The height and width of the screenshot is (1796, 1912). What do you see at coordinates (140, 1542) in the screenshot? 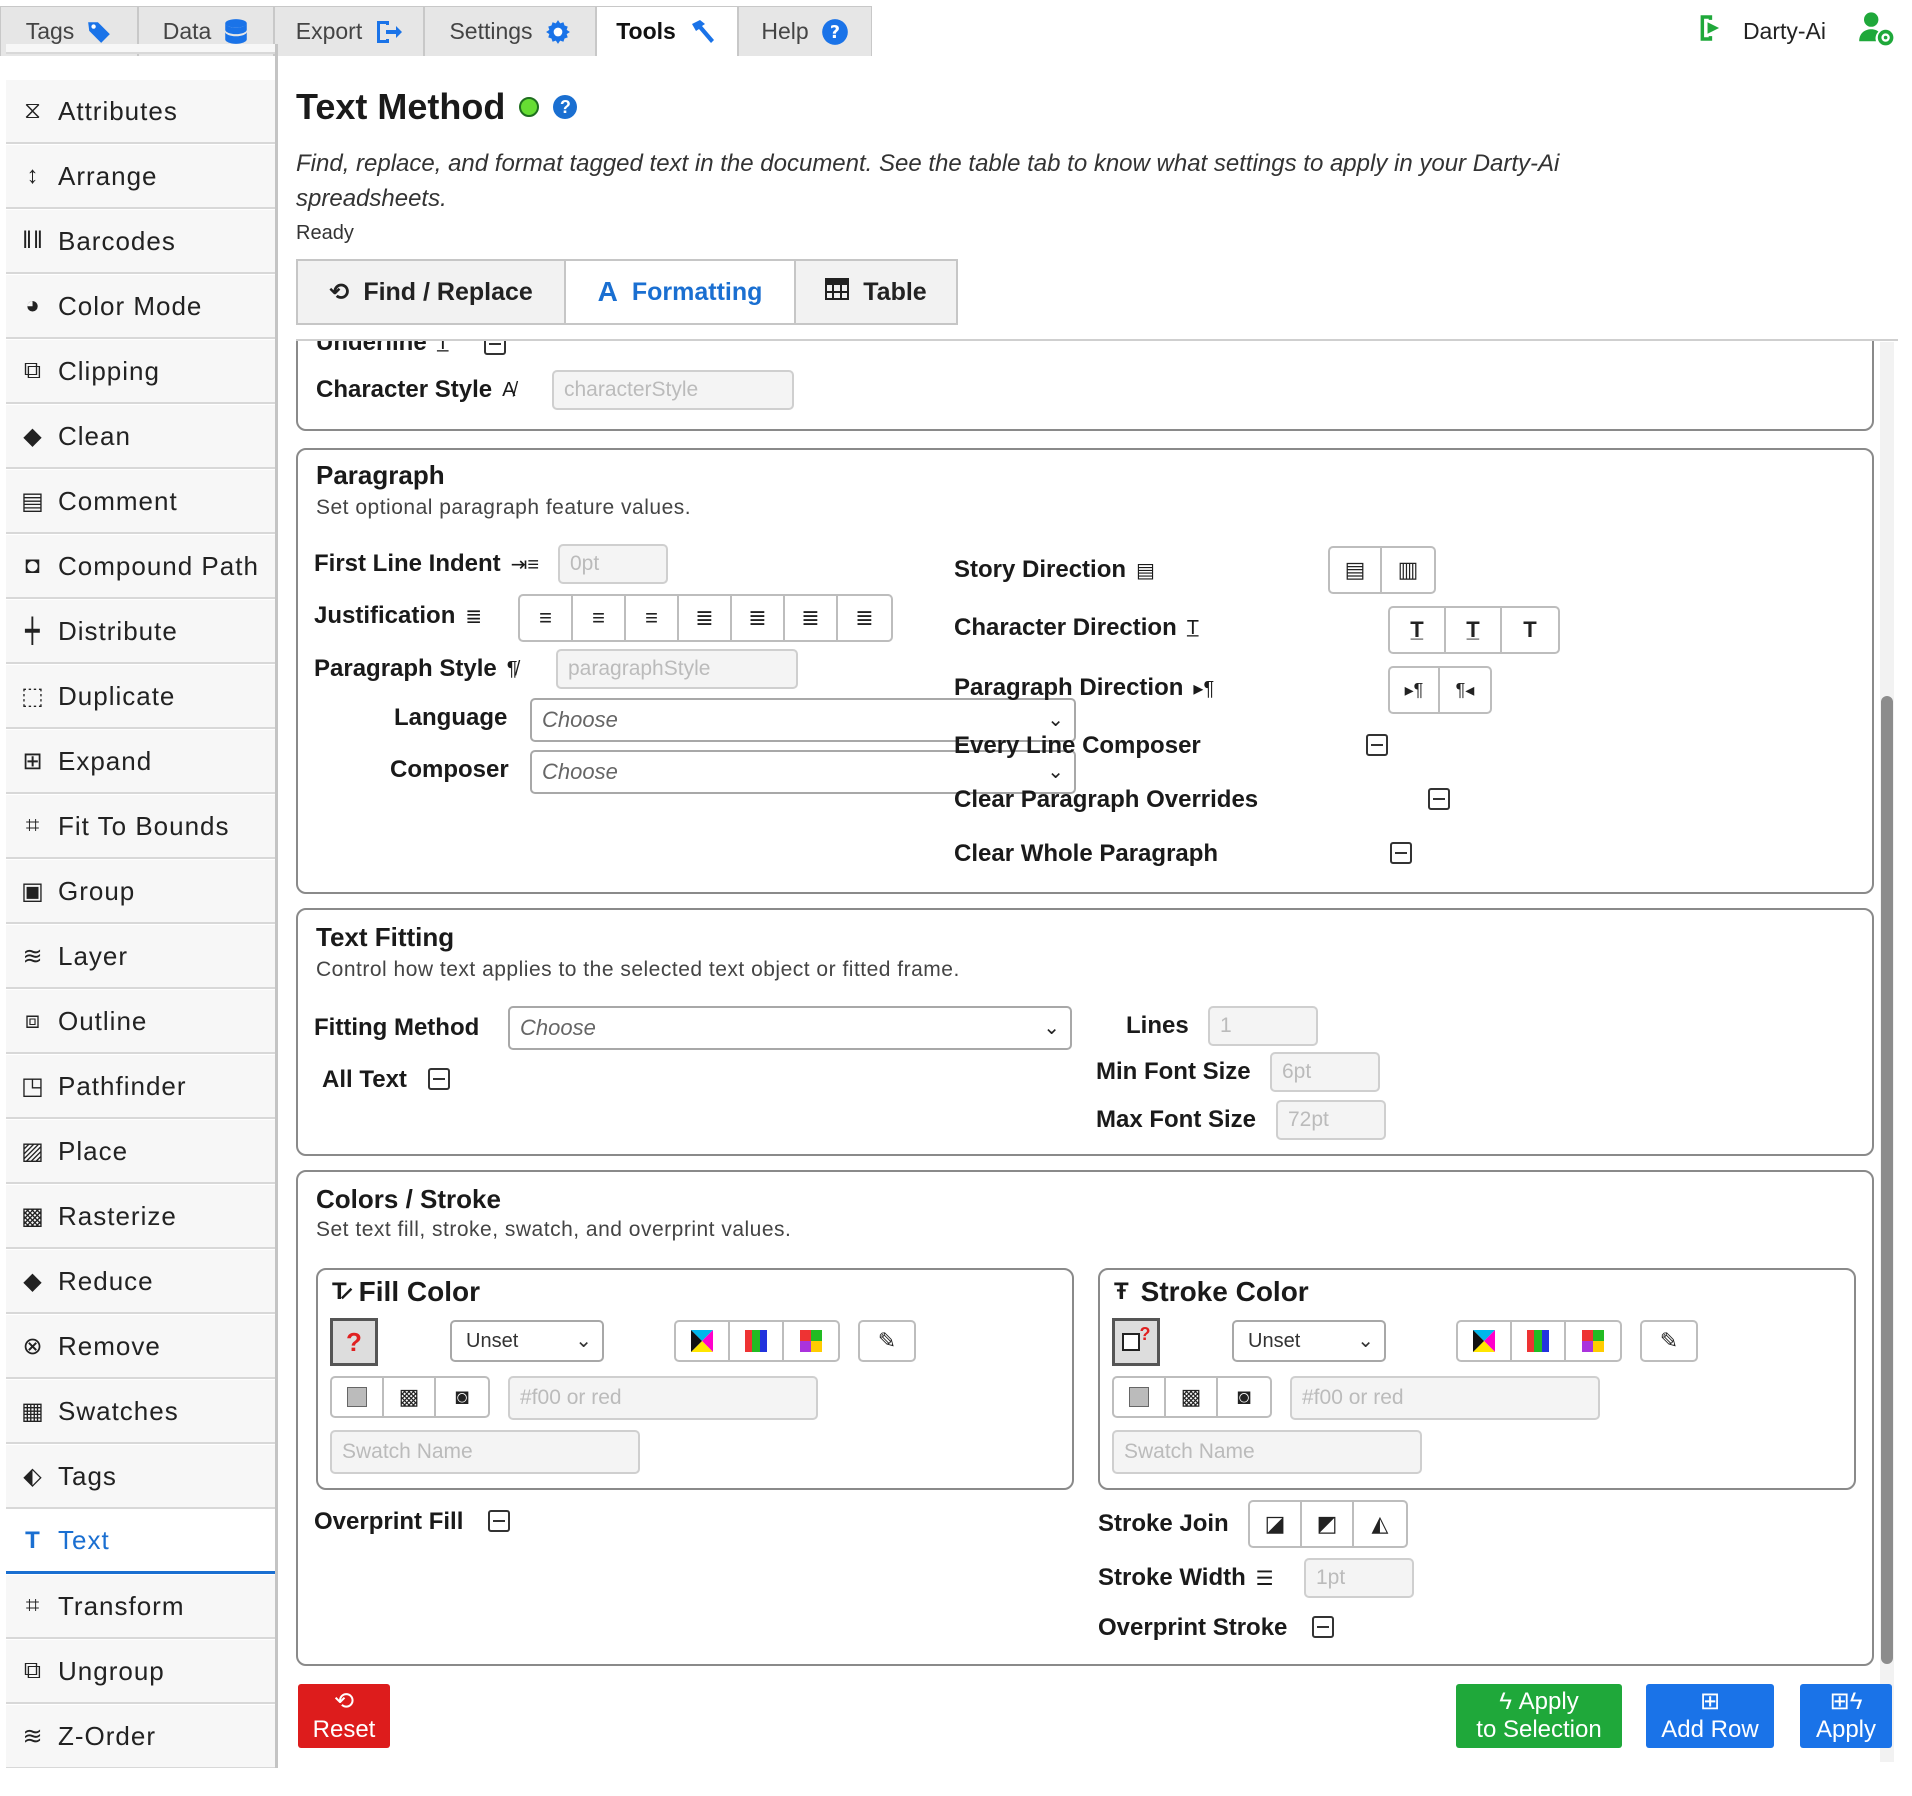
I see `sidebar-item-text: T Text` at bounding box center [140, 1542].